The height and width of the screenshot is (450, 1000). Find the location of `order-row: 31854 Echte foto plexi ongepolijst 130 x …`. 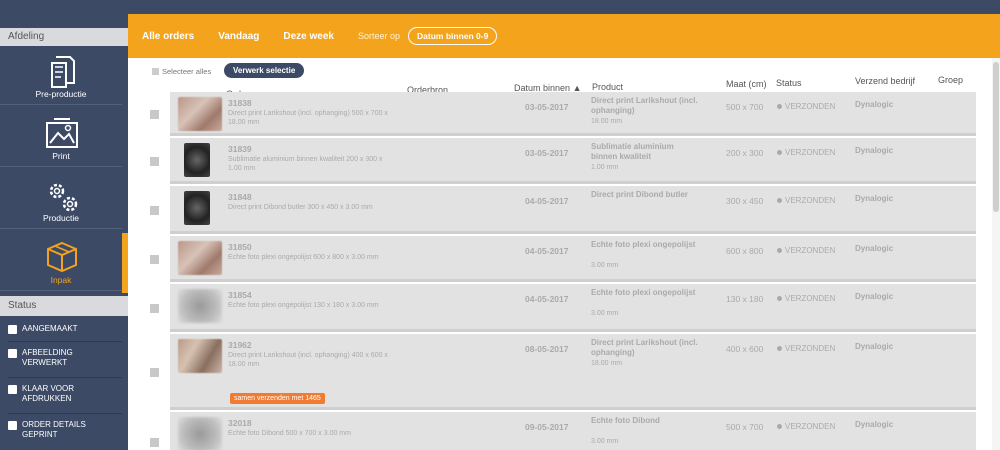

order-row: 31854 Echte foto plexi ongepolijst 130 x … is located at coordinates (573, 308).